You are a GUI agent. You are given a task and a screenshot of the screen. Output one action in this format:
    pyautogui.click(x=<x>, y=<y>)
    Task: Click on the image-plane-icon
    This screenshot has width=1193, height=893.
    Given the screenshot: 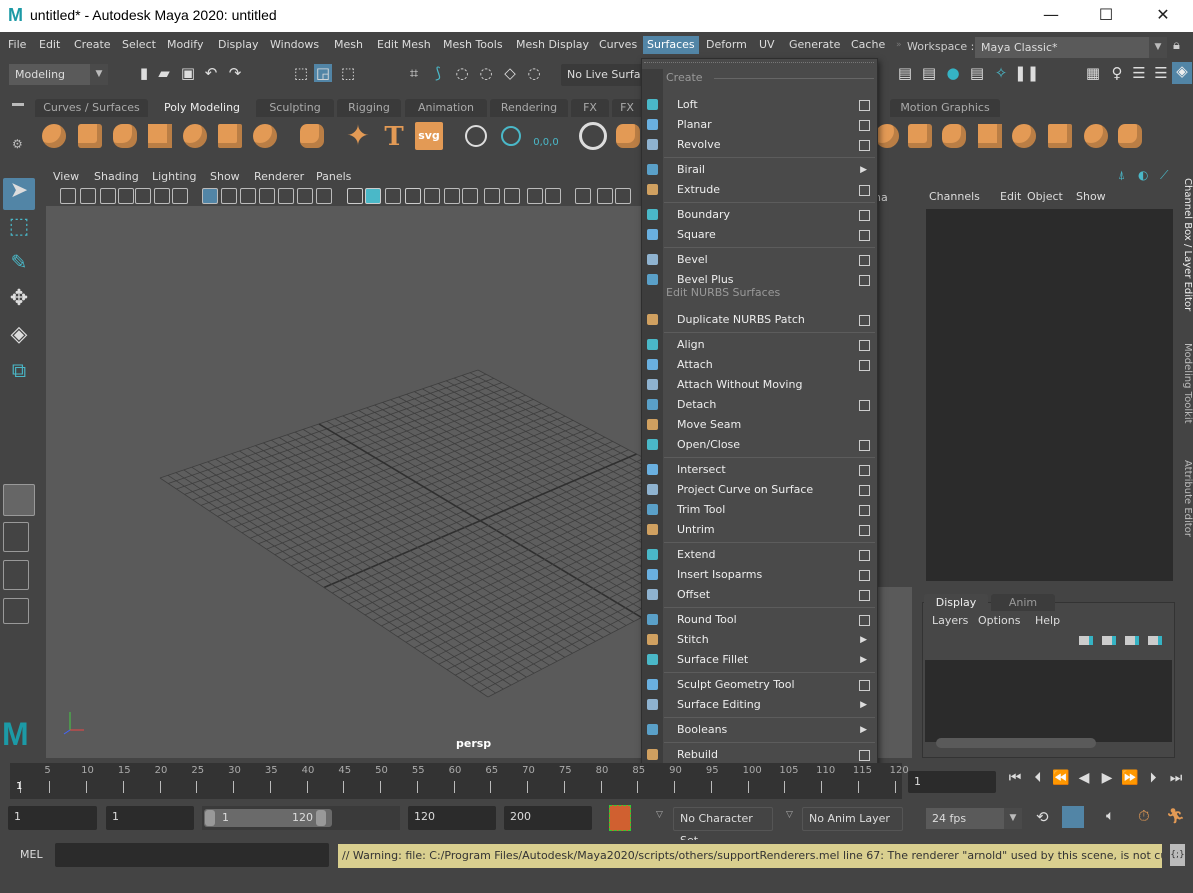 What is the action you would take?
    pyautogui.click(x=143, y=196)
    